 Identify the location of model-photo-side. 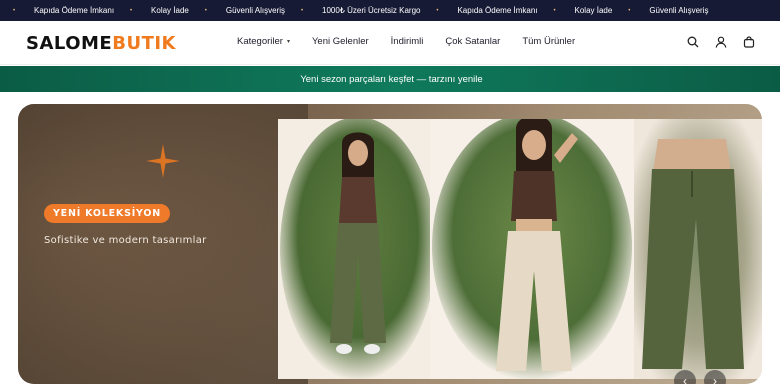
(698, 249).